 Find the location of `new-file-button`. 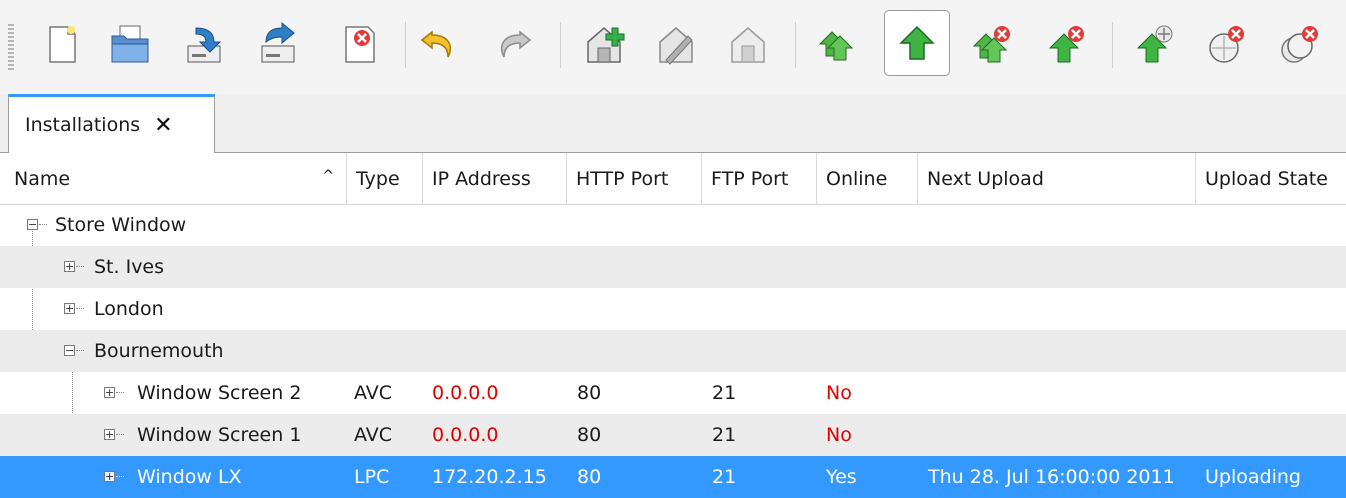

new-file-button is located at coordinates (62, 44).